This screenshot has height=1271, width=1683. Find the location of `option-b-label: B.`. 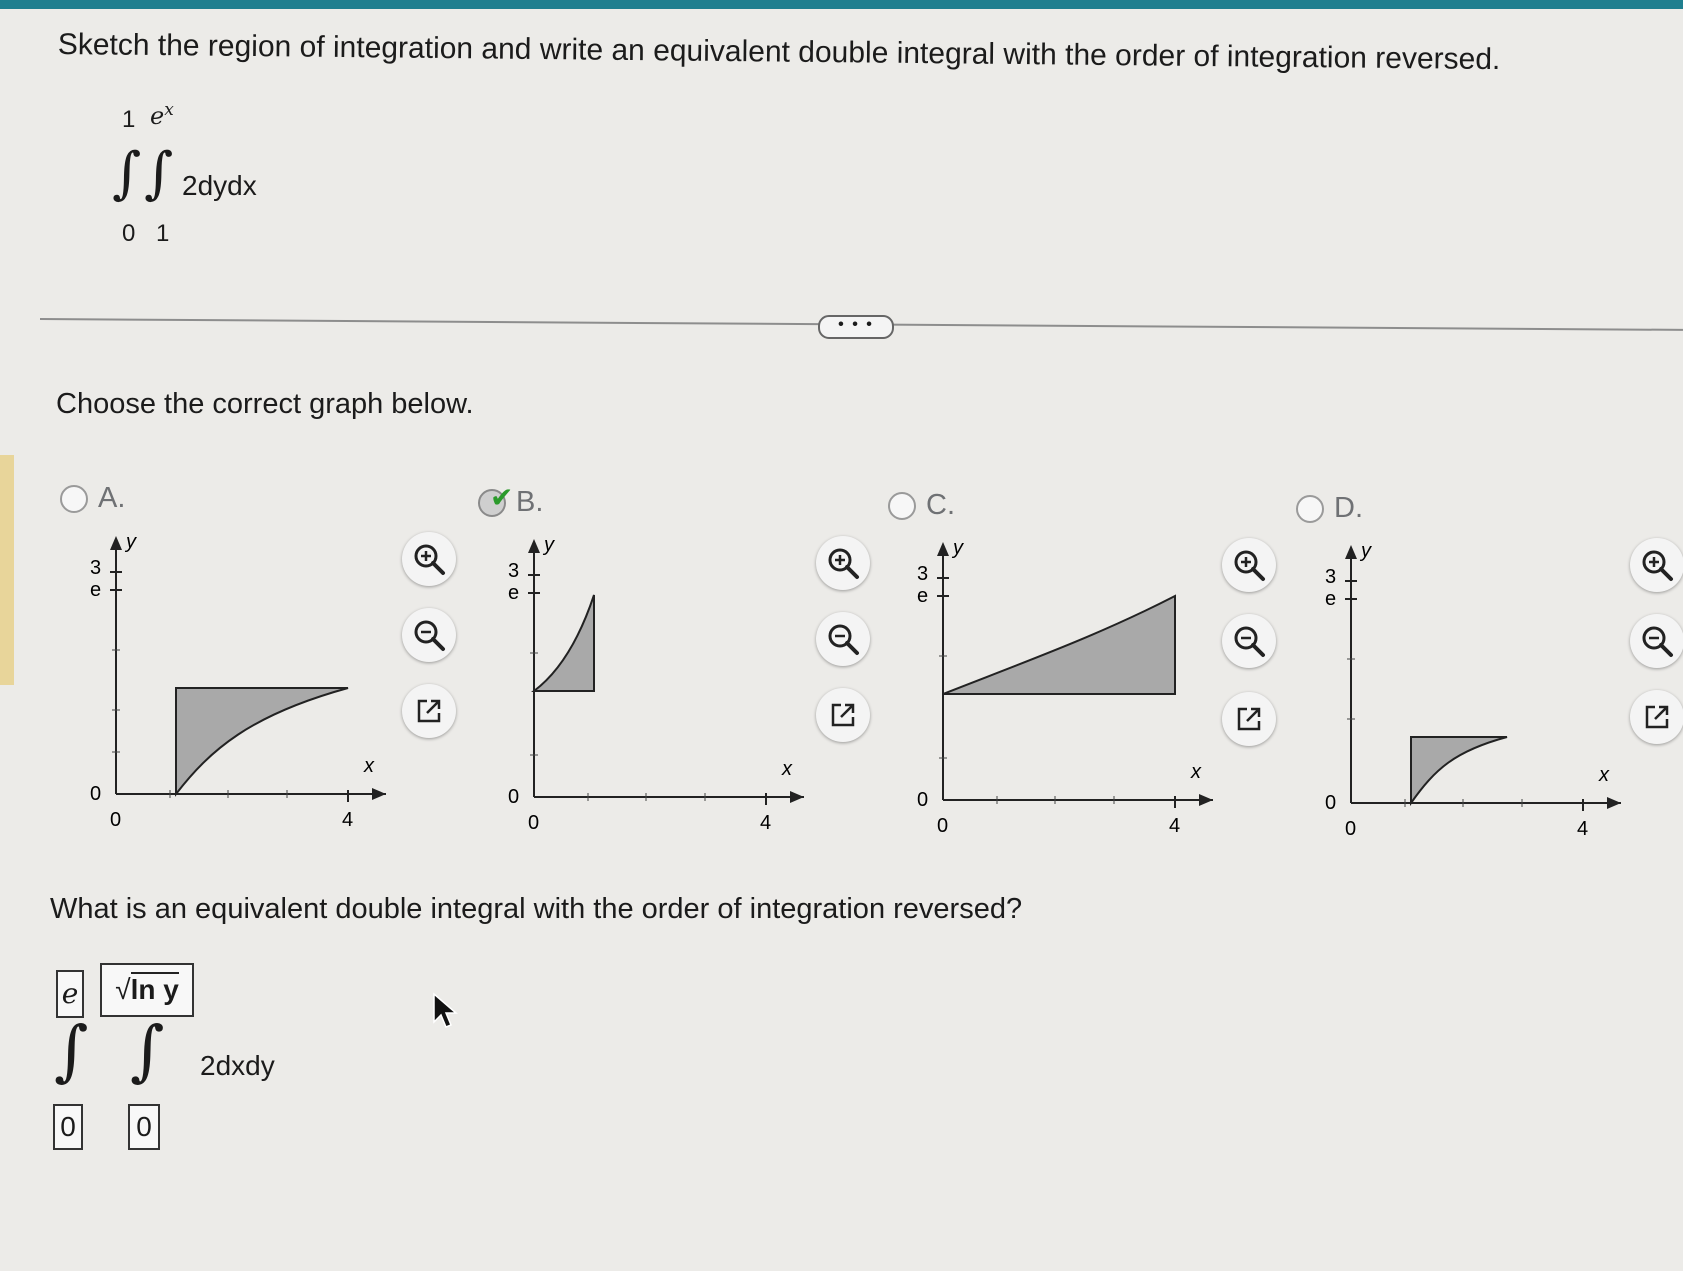

option-b-label: B. is located at coordinates (530, 502).